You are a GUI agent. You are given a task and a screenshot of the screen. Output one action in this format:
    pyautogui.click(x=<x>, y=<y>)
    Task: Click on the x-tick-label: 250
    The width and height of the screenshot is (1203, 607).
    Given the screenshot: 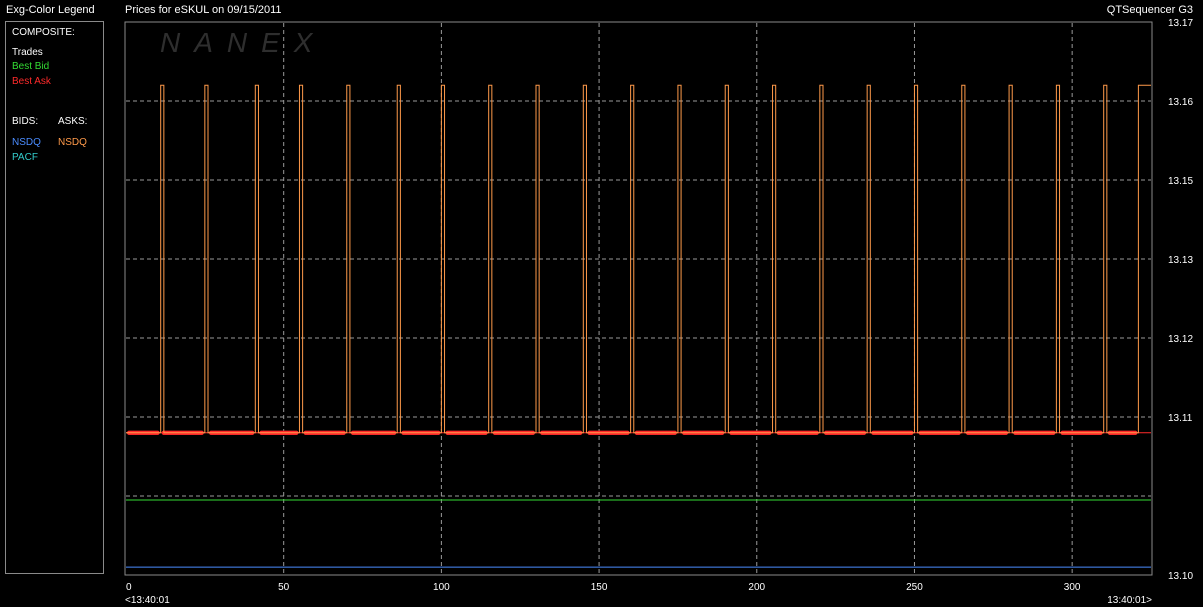 What is the action you would take?
    pyautogui.click(x=914, y=587)
    